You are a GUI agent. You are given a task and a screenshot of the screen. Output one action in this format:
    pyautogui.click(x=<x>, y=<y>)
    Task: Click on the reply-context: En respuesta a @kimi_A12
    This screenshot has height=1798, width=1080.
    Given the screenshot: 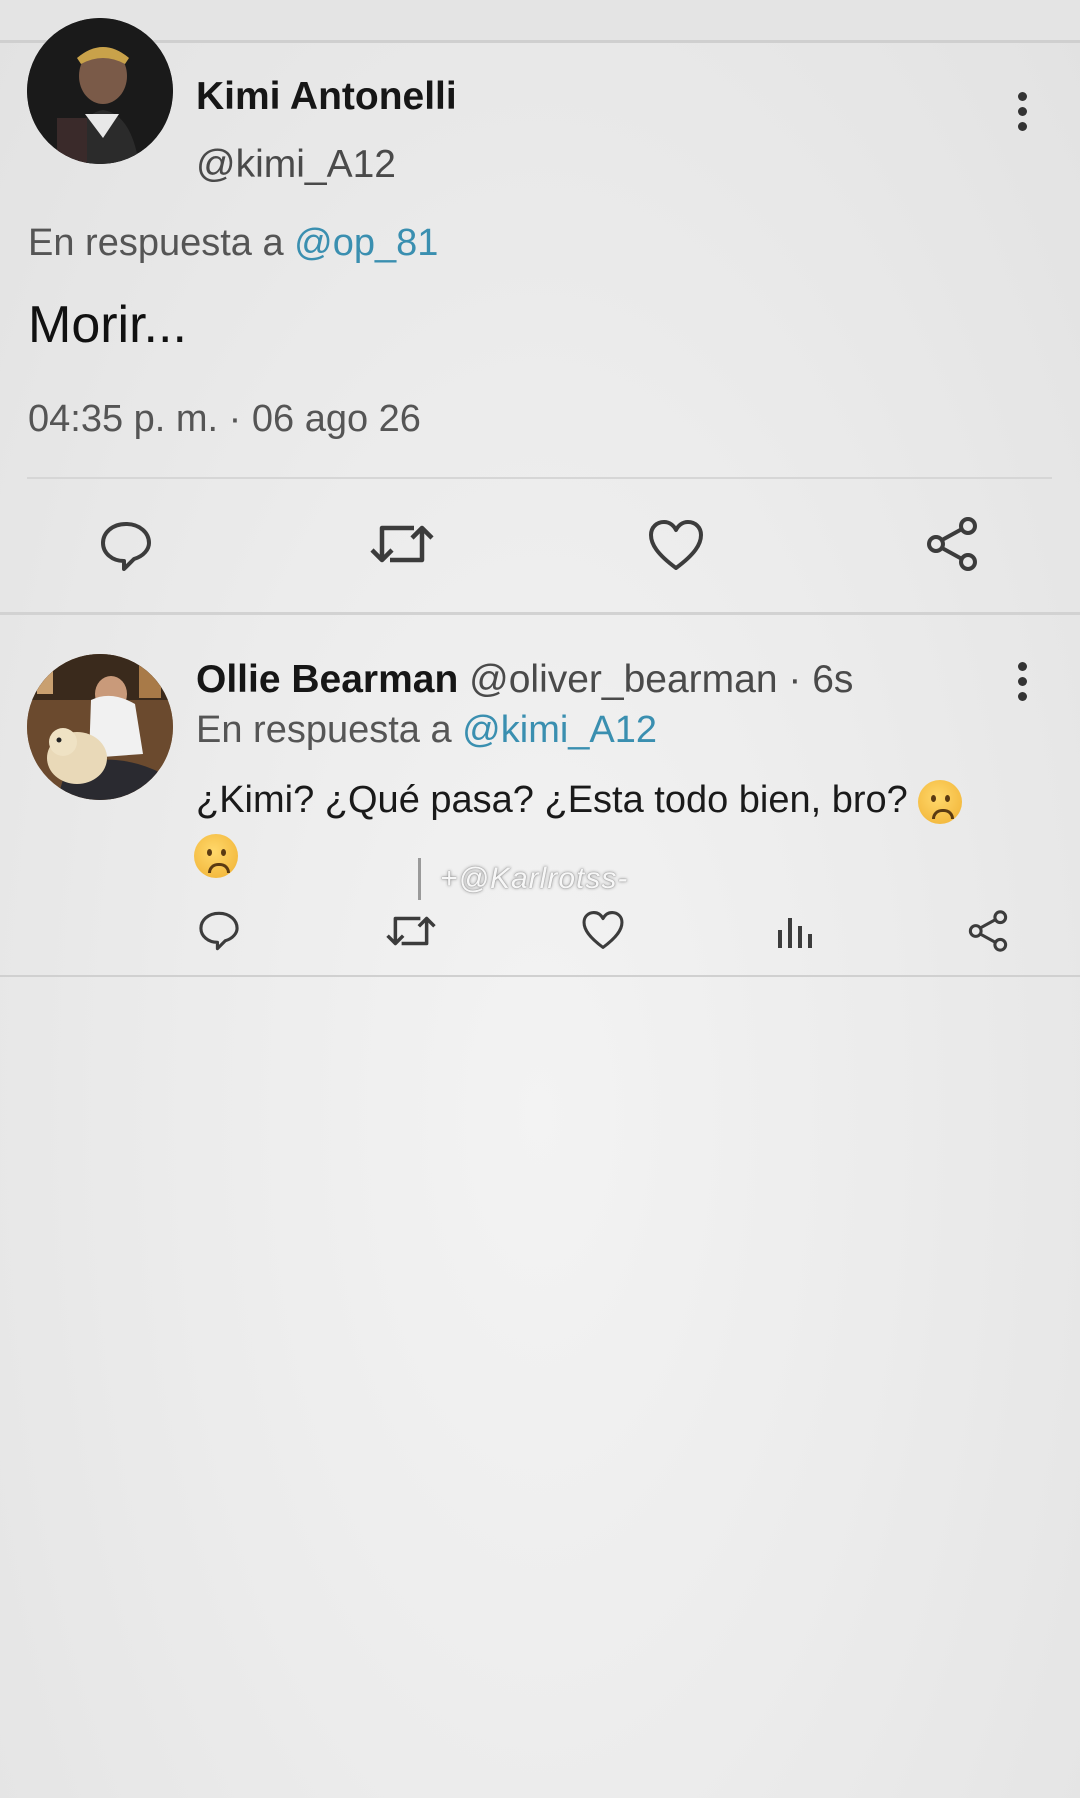 What is the action you would take?
    pyautogui.click(x=426, y=730)
    